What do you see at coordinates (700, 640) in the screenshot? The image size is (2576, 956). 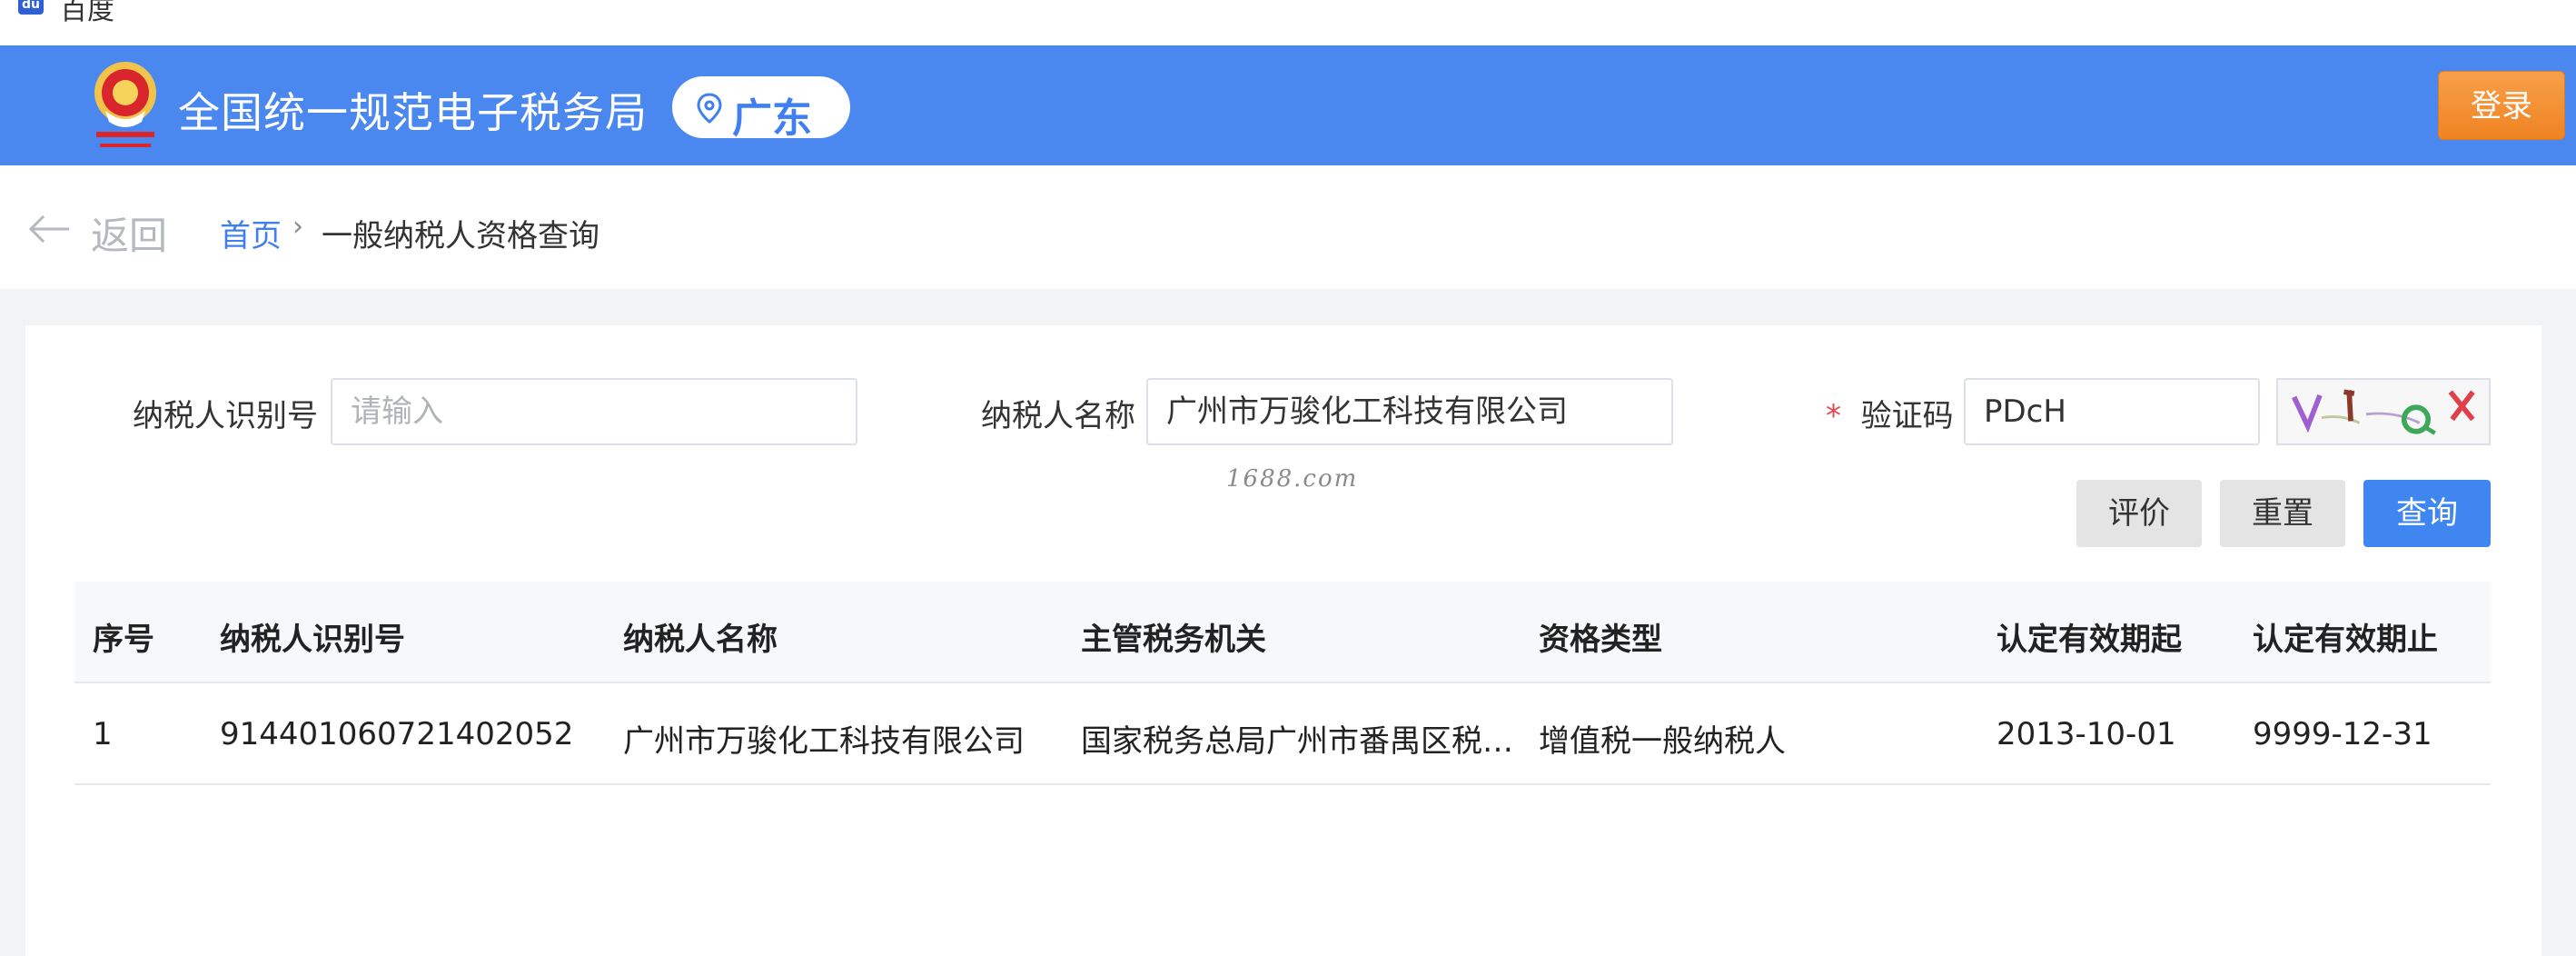 I see `col-header-taxpayer-name: 纳税人名称` at bounding box center [700, 640].